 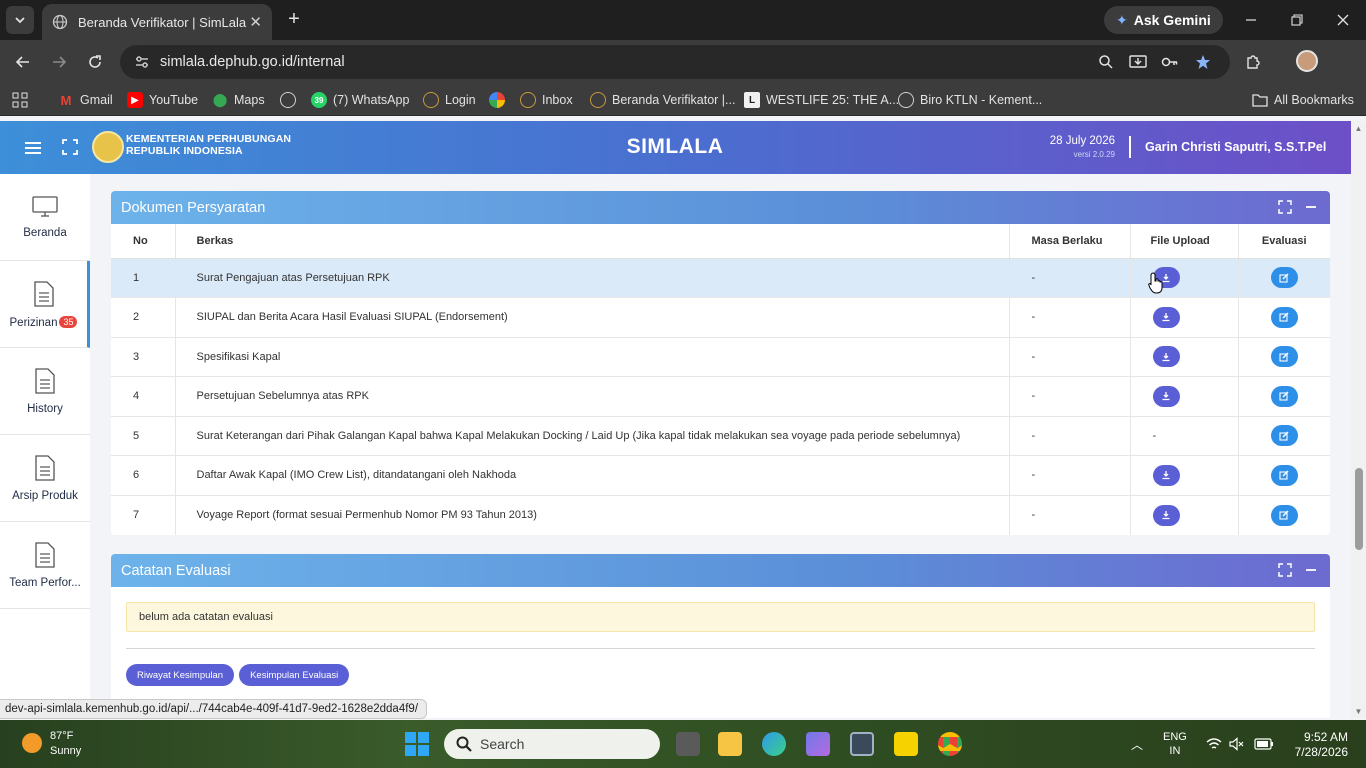 What do you see at coordinates (45, 478) in the screenshot?
I see `sidebar-item-arsip-produk: Arsip Produk` at bounding box center [45, 478].